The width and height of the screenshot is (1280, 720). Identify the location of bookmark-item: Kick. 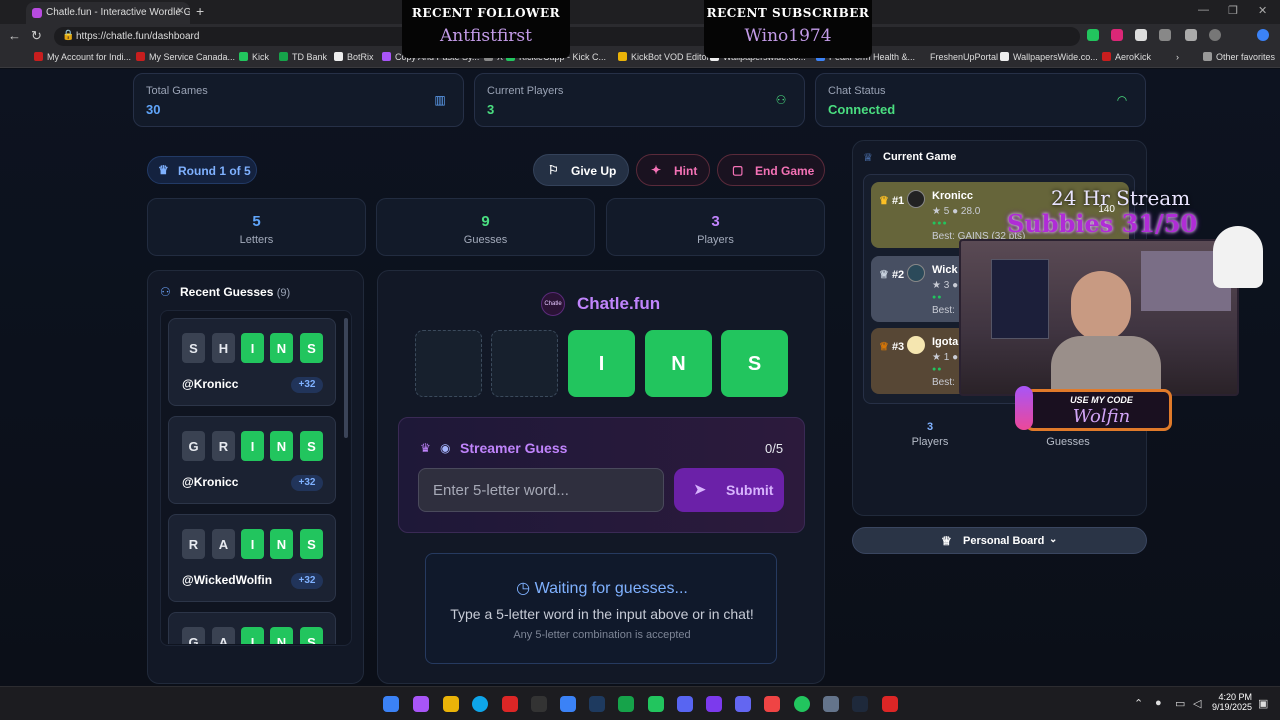
(254, 57).